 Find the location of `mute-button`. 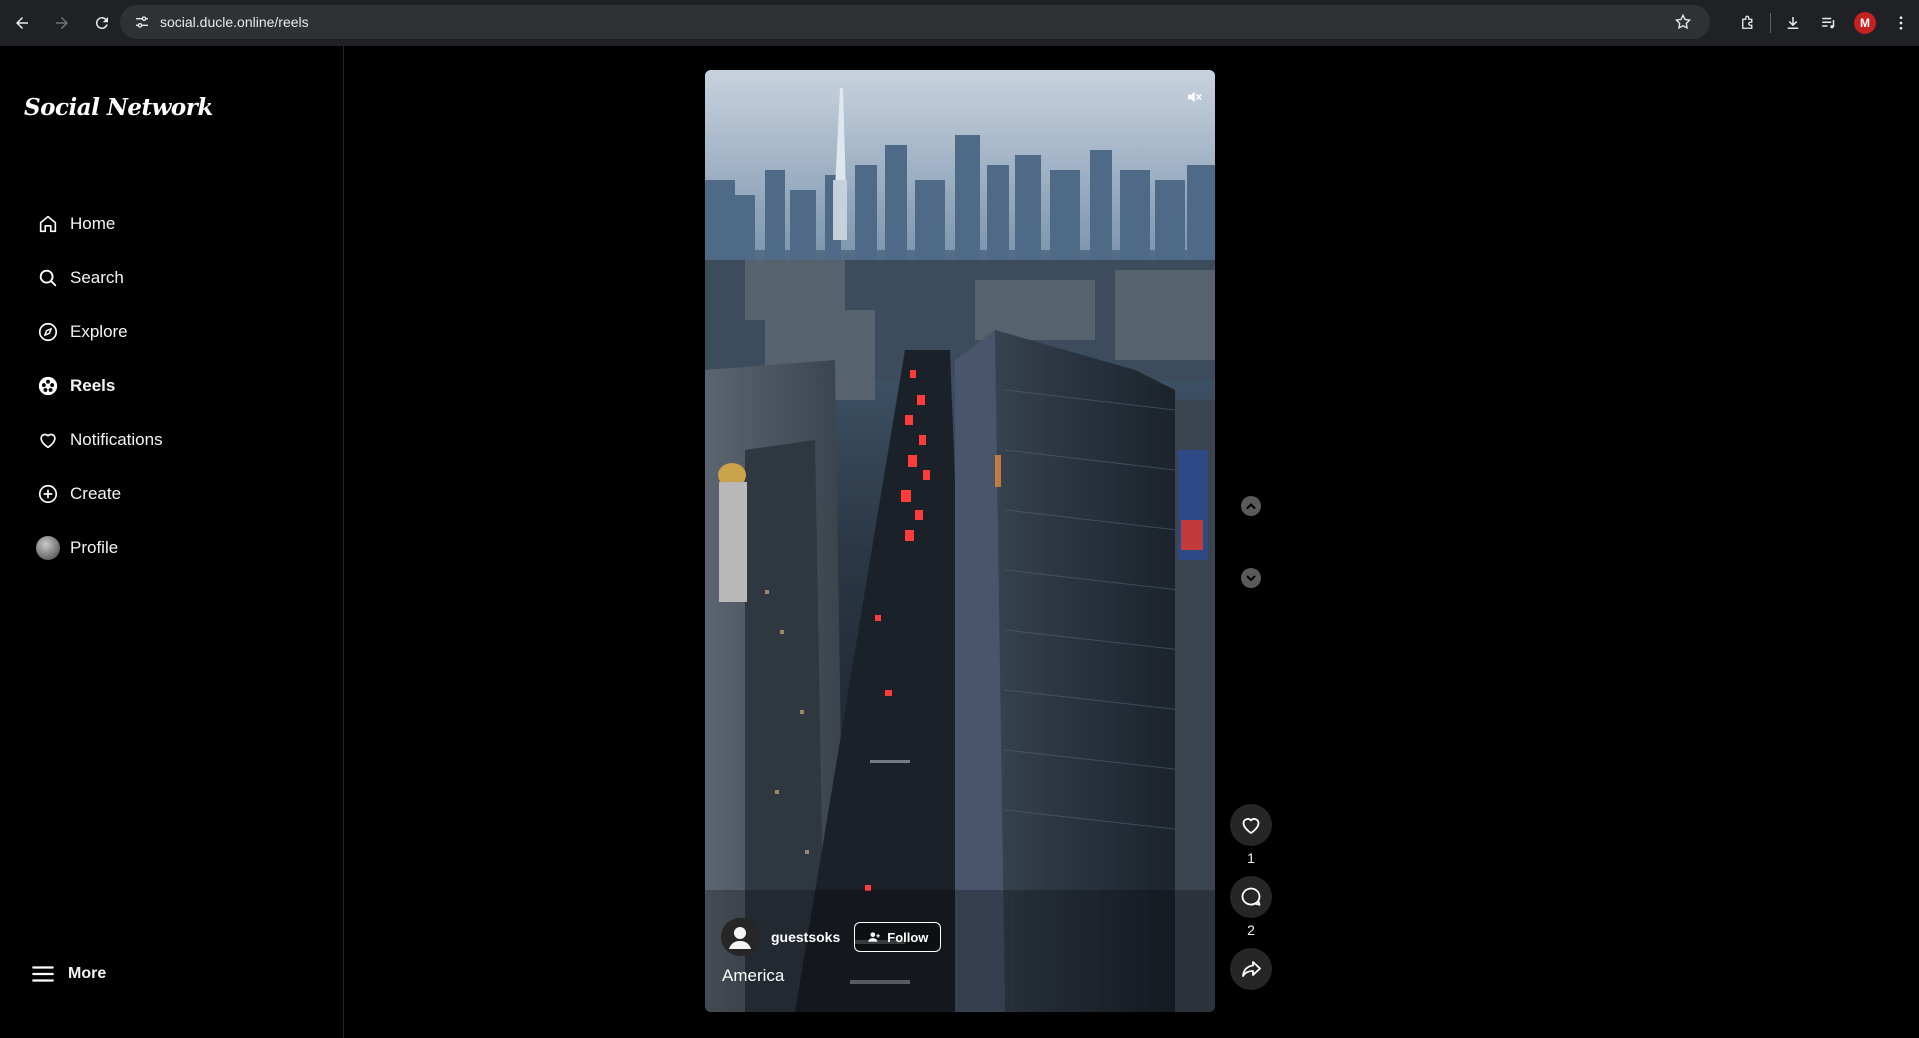

mute-button is located at coordinates (1194, 97).